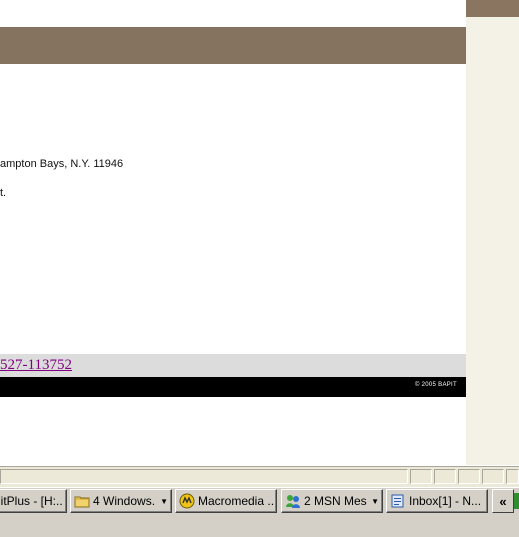 This screenshot has width=519, height=537. Describe the element at coordinates (259, 487) in the screenshot. I see `taskbar-highlight-line` at that location.